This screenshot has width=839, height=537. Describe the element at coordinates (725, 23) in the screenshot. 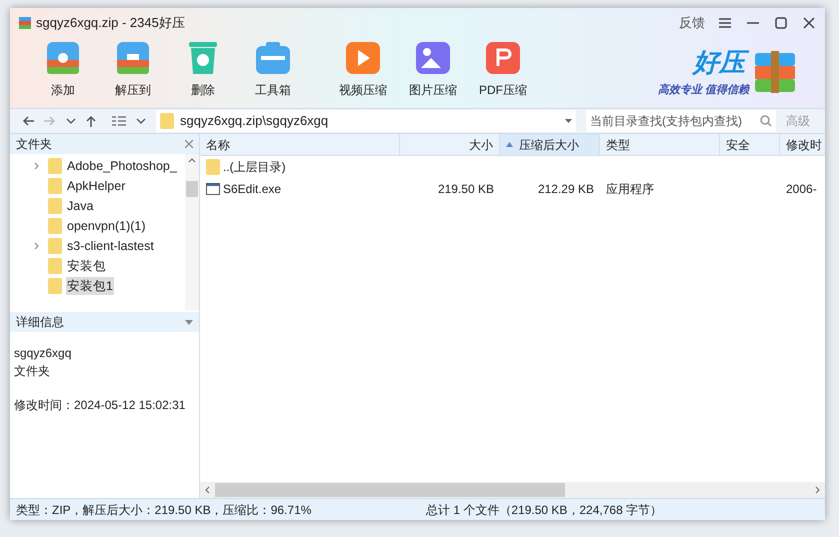

I see `menu-icon` at that location.